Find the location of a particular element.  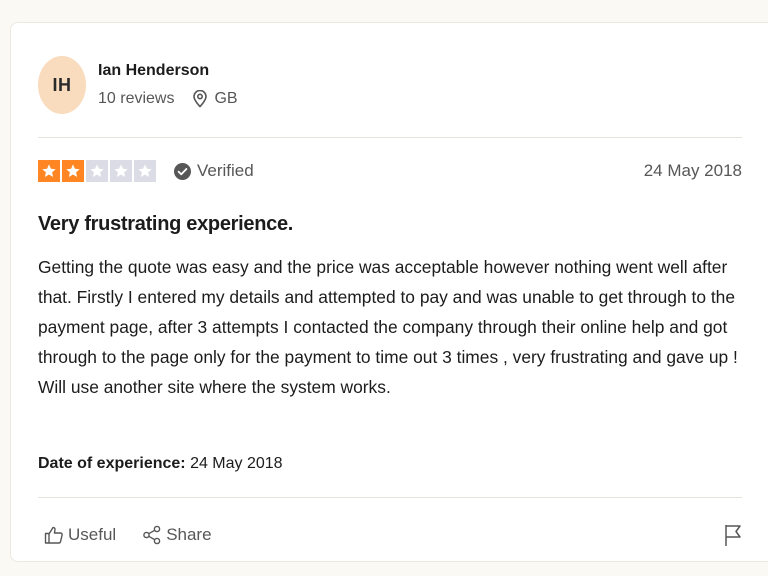

star-rating is located at coordinates (97, 171).